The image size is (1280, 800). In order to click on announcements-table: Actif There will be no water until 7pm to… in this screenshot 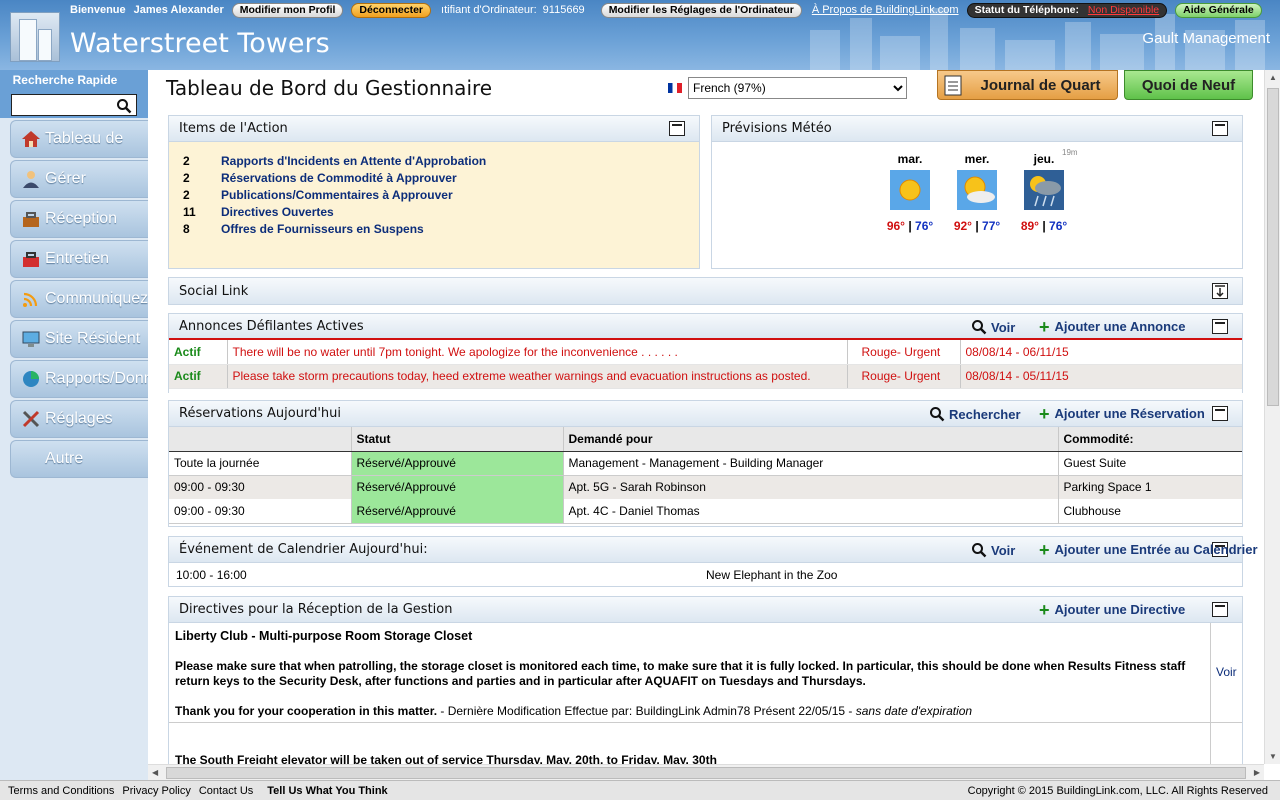, I will do `click(705, 364)`.